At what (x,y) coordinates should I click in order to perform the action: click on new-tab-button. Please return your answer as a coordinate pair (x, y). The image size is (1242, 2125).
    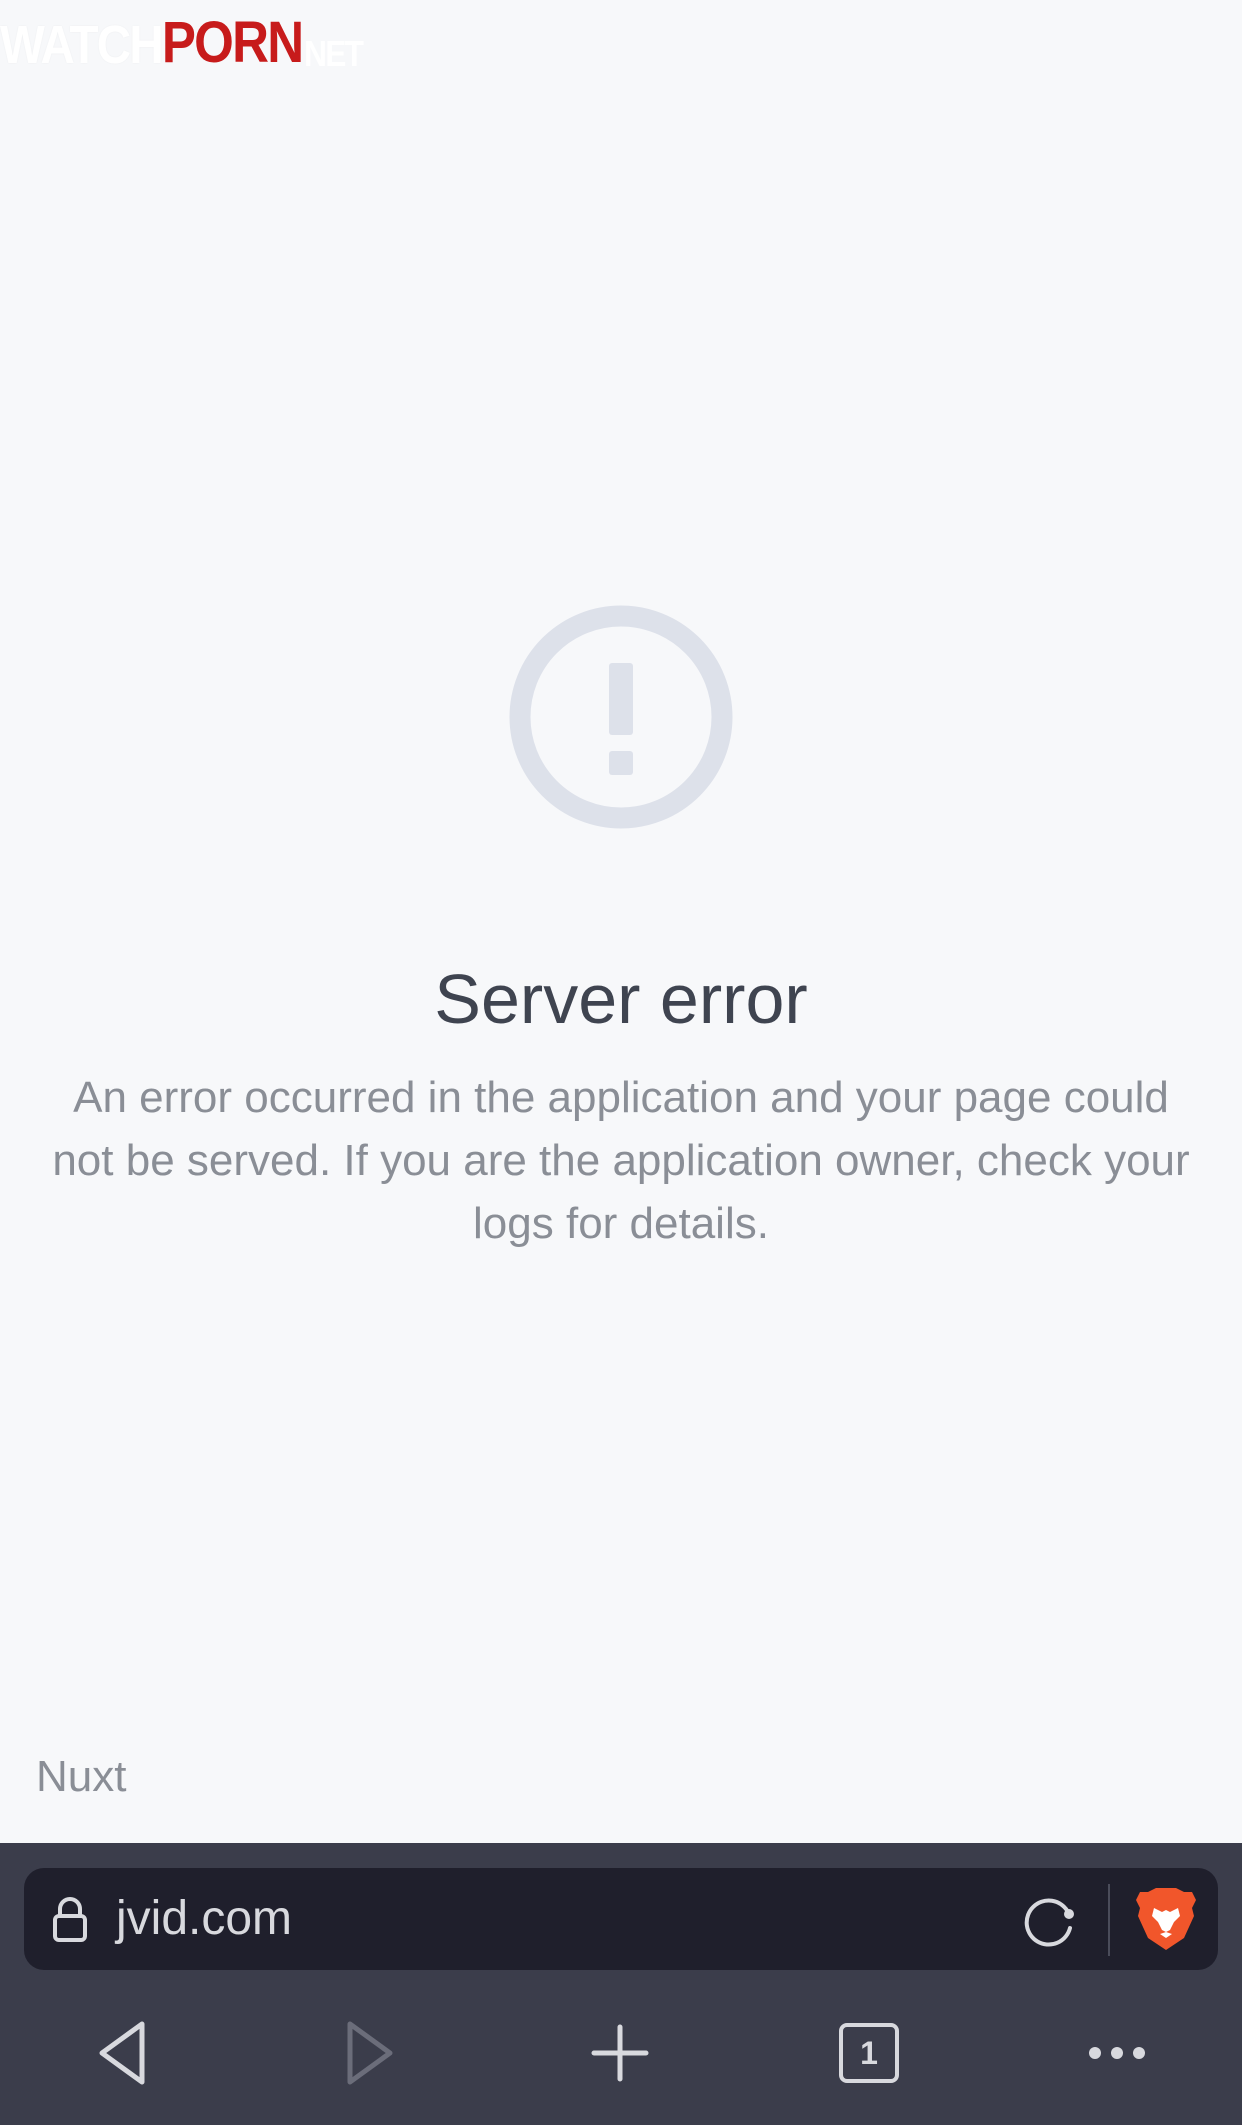
    Looking at the image, I should click on (620, 2053).